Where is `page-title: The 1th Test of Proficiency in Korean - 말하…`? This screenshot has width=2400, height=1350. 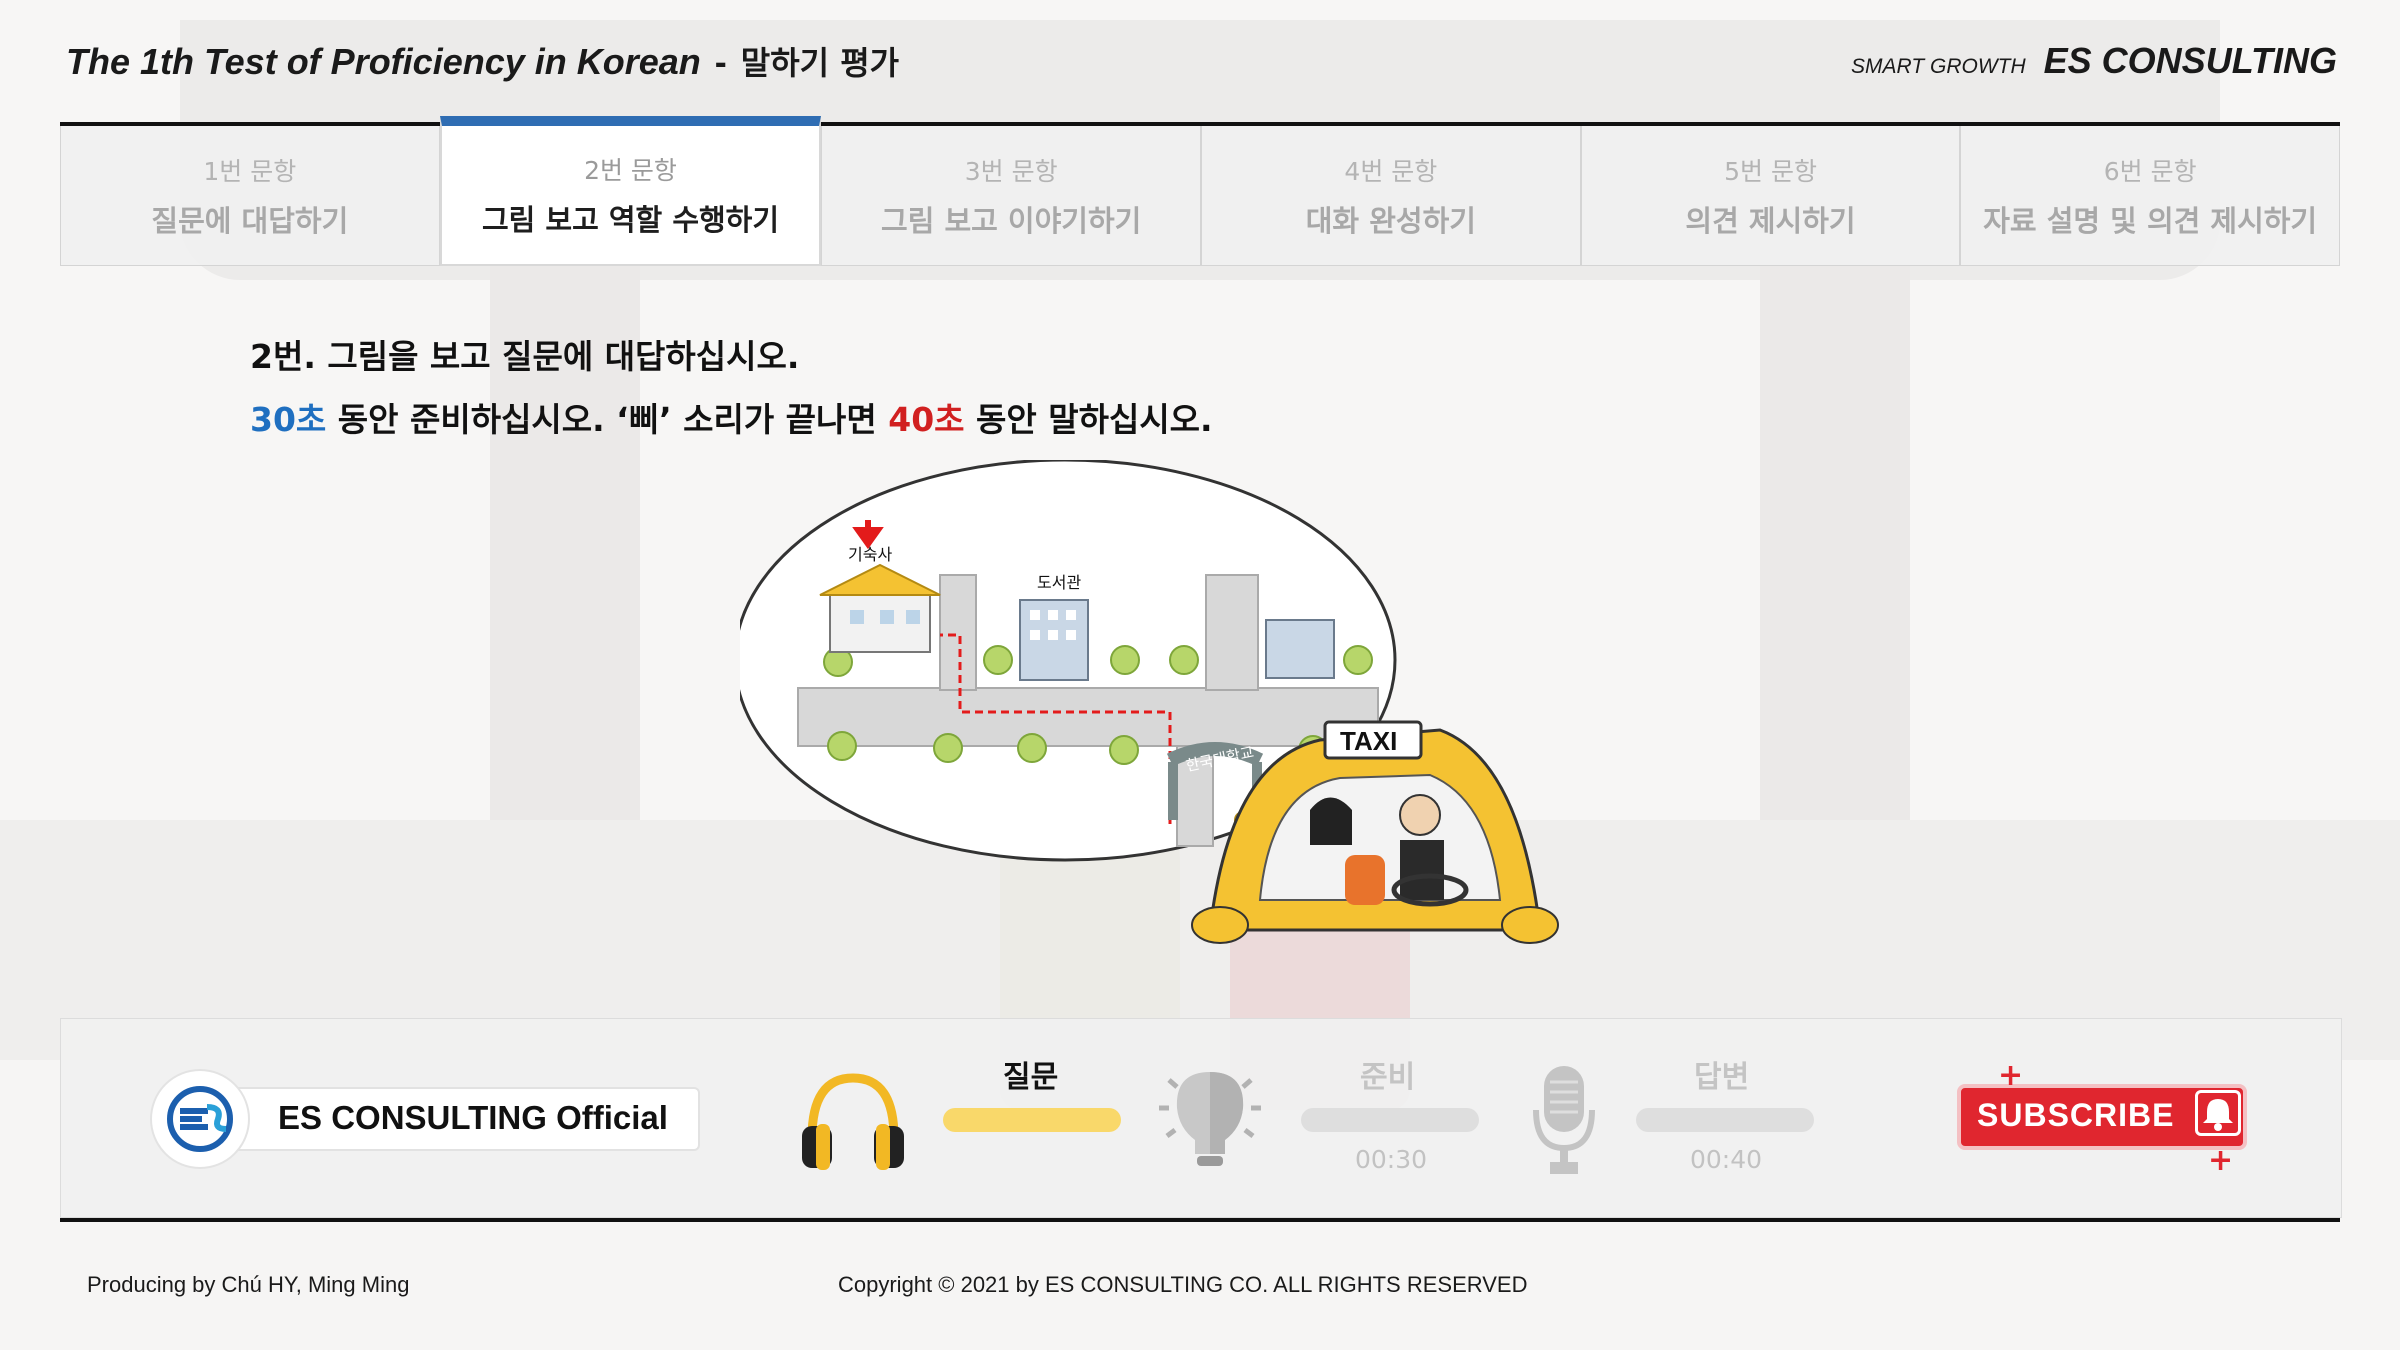
page-title: The 1th Test of Proficiency in Korean - 말하… is located at coordinates (482, 61).